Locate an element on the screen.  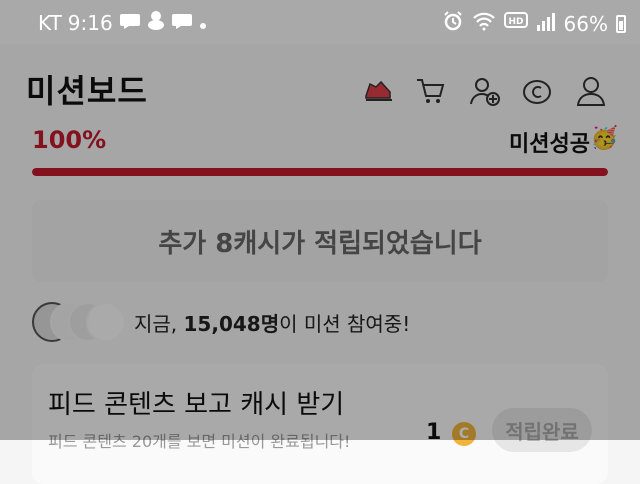
progress-fill is located at coordinates (320, 172).